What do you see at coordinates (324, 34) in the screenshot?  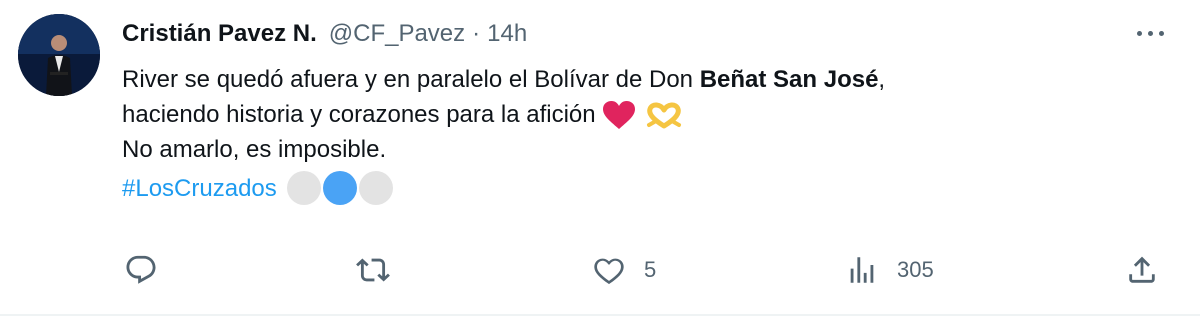 I see `tweet-header: Cristián Pavez N. @CF_Pavez · 14h` at bounding box center [324, 34].